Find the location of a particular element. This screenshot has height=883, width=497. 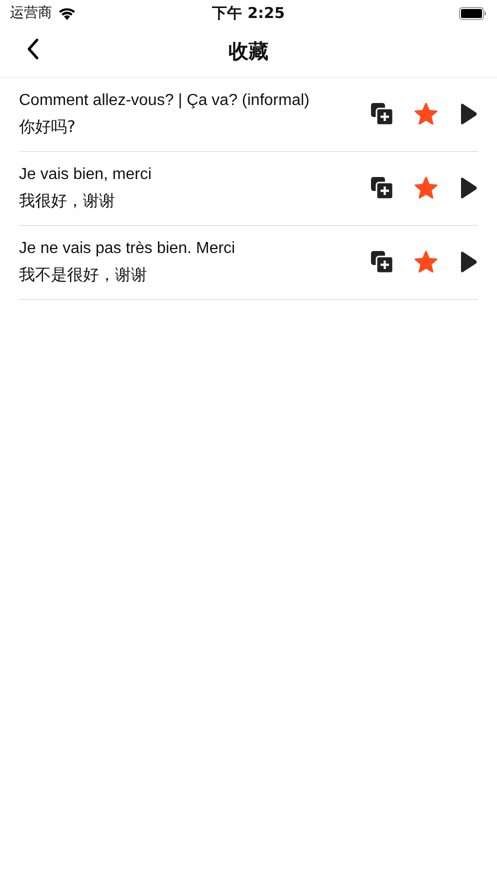

back-button is located at coordinates (33, 49).